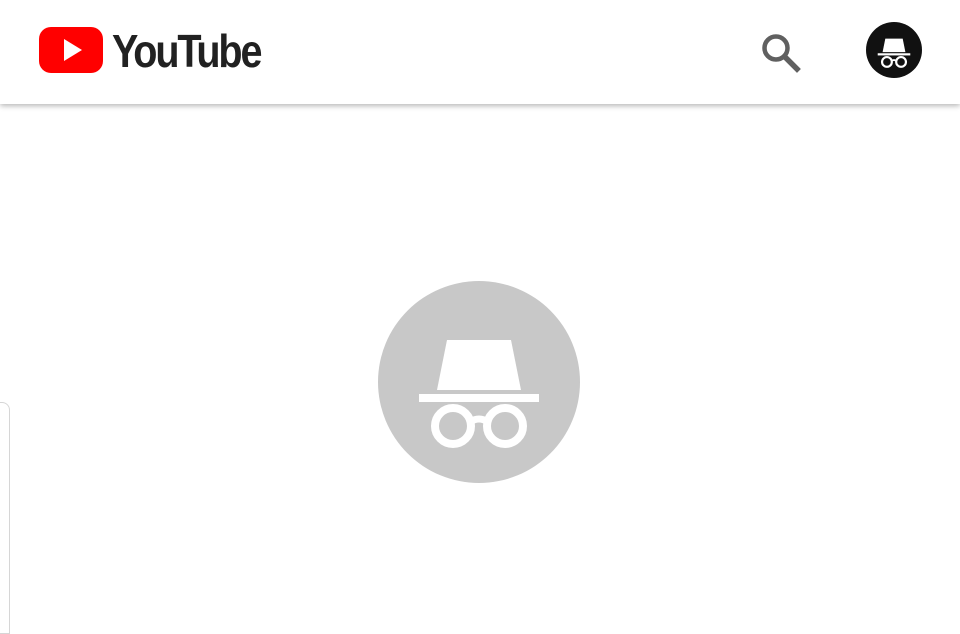 This screenshot has width=960, height=634. I want to click on youtube-wordmark: YouTube, so click(187, 51).